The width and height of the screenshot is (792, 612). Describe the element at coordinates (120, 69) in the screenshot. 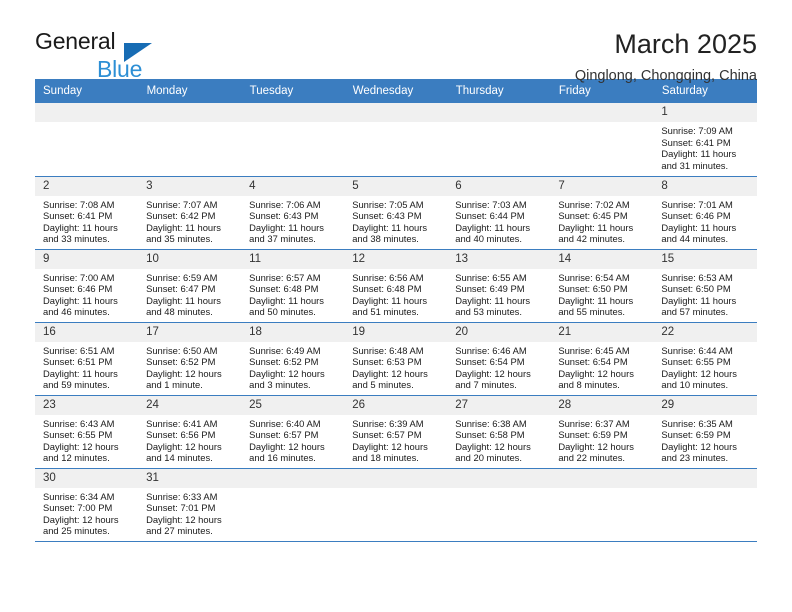

I see `logo-text-blue: Blue` at that location.